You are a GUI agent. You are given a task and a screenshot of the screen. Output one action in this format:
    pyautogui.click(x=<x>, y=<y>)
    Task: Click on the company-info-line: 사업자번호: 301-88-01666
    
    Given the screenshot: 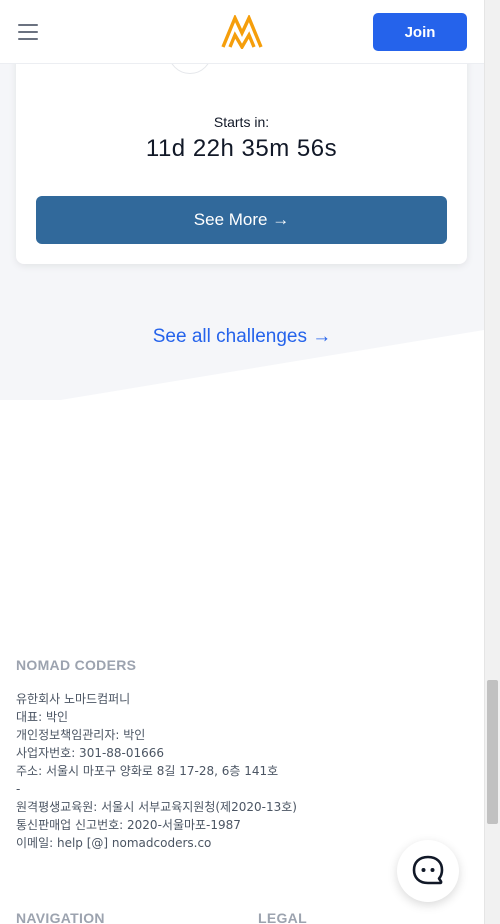 What is the action you would take?
    pyautogui.click(x=90, y=753)
    